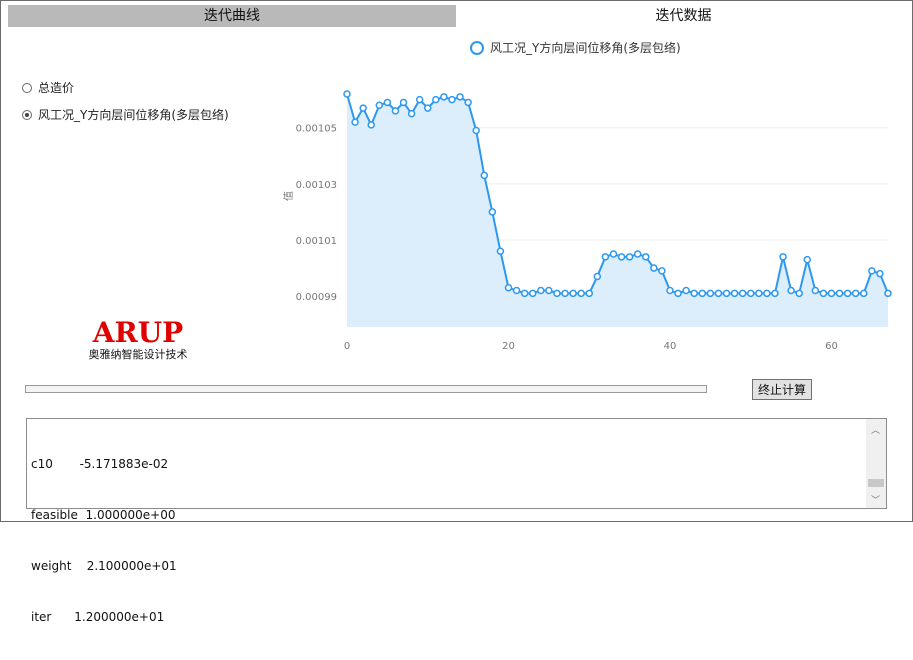 The image size is (913, 660). Describe the element at coordinates (876, 483) in the screenshot. I see `scroll-thumb` at that location.